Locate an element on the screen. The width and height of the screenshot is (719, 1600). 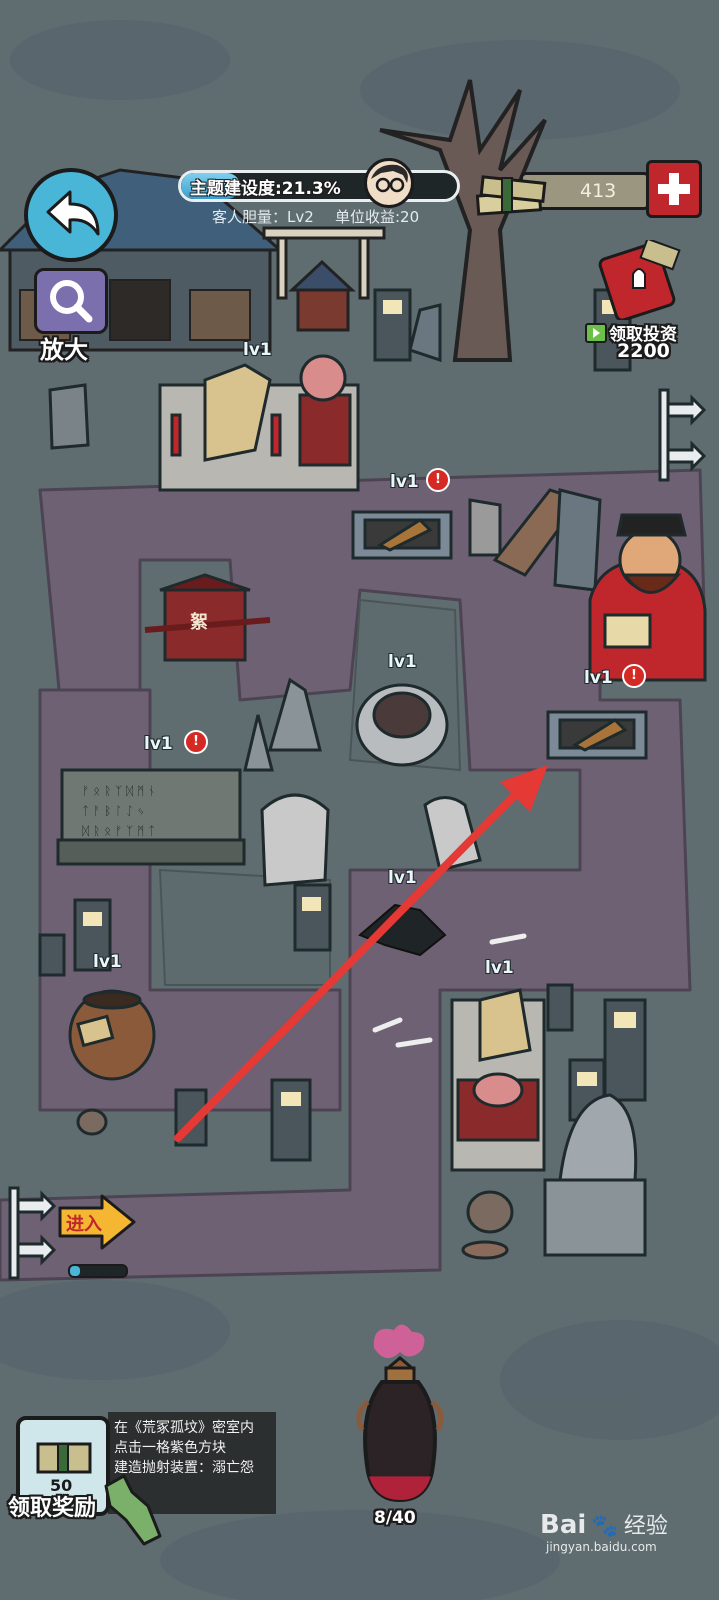
magnifier-icon is located at coordinates (71, 301).